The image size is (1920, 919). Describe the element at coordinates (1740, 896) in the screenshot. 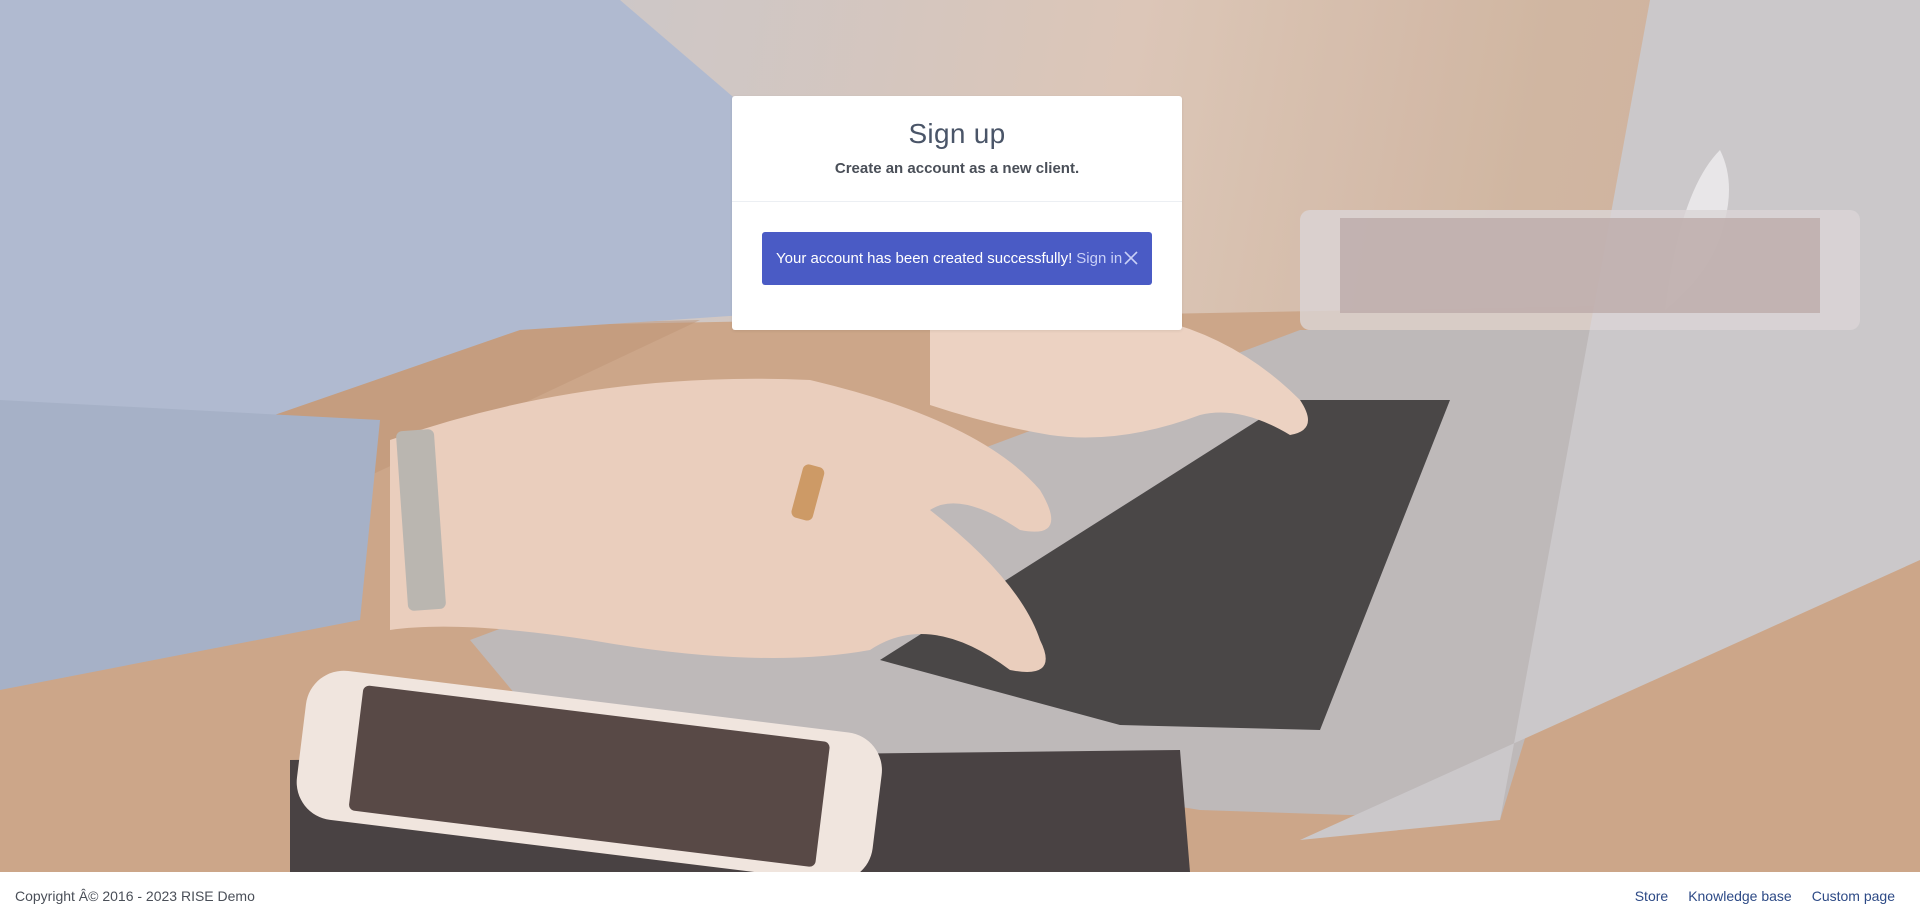

I see `footer-link-knowledge-base: Knowledge base` at that location.